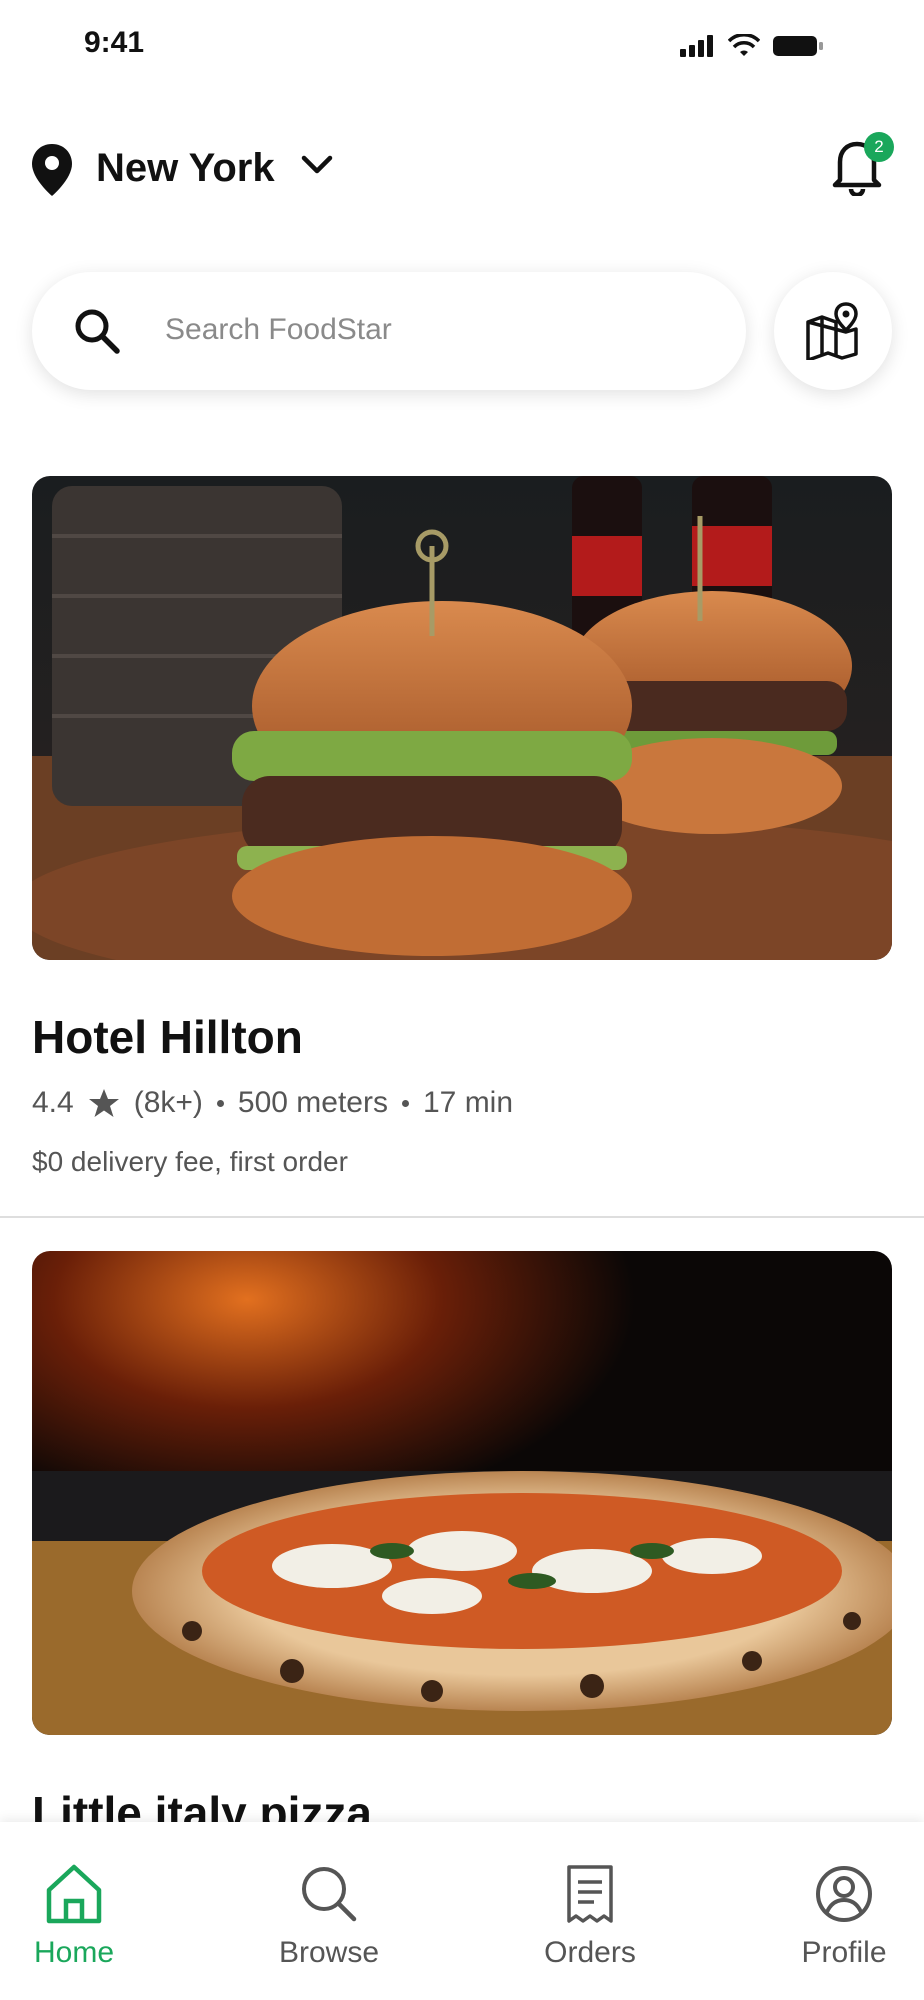  What do you see at coordinates (53, 1102) in the screenshot?
I see `rating-value: 4.4` at bounding box center [53, 1102].